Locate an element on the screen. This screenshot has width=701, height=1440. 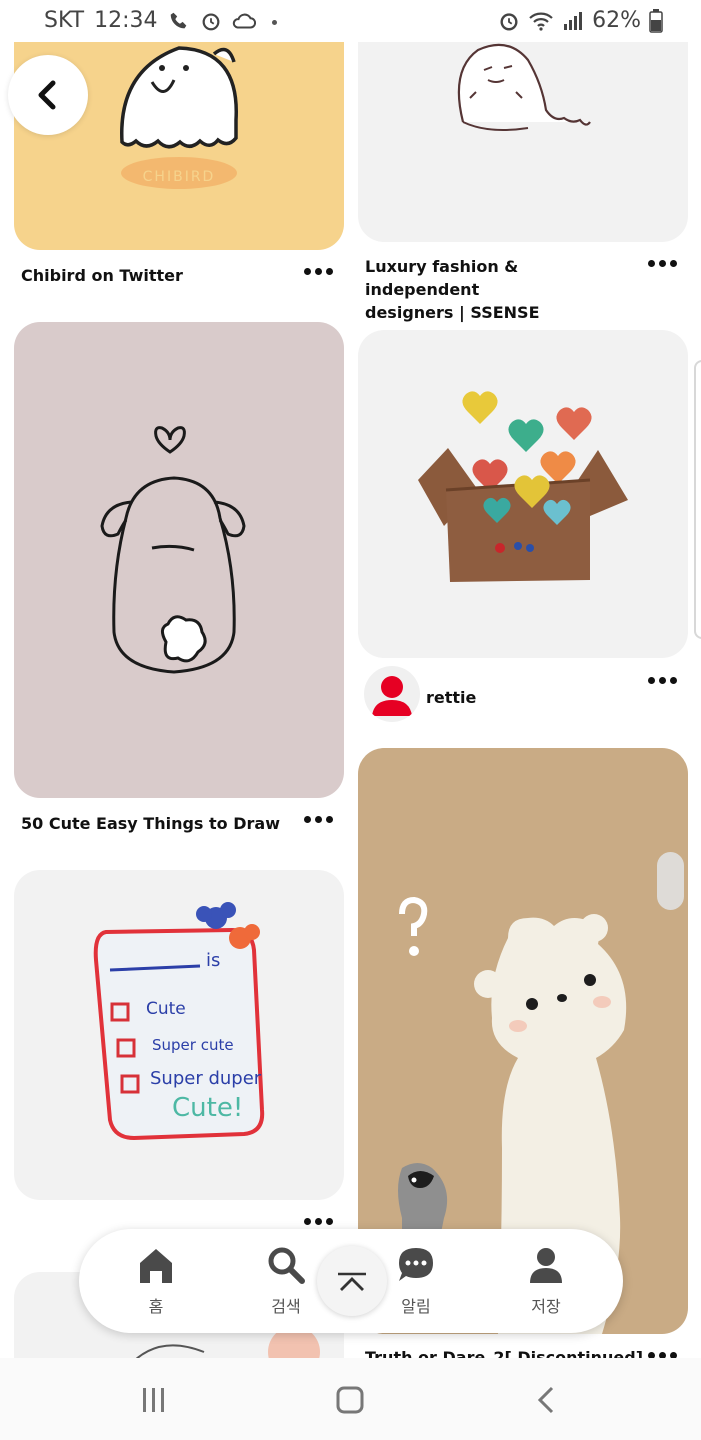
pin-image-ghost-sketch is located at coordinates (524, 87).